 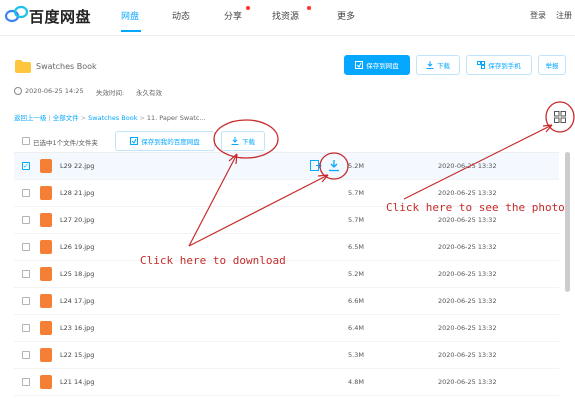 I want to click on file-name: L23 16.jpg, so click(x=77, y=328).